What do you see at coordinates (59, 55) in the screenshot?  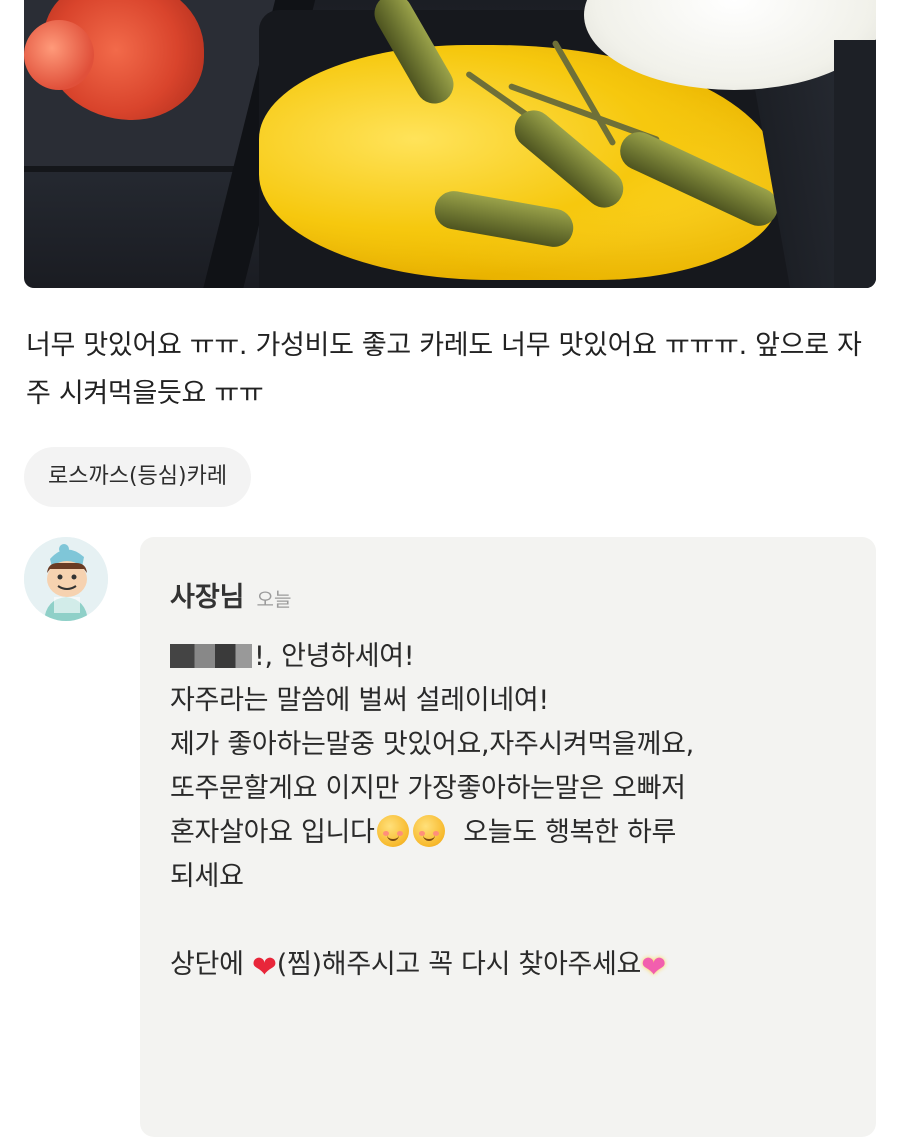 I see `tomato-food` at bounding box center [59, 55].